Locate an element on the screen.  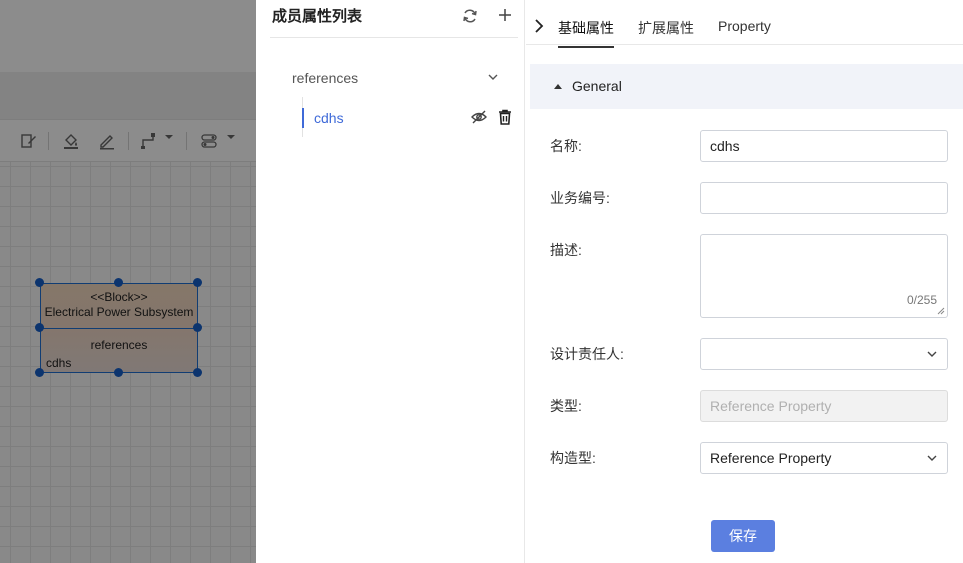
panel-header-divider is located at coordinates (394, 37).